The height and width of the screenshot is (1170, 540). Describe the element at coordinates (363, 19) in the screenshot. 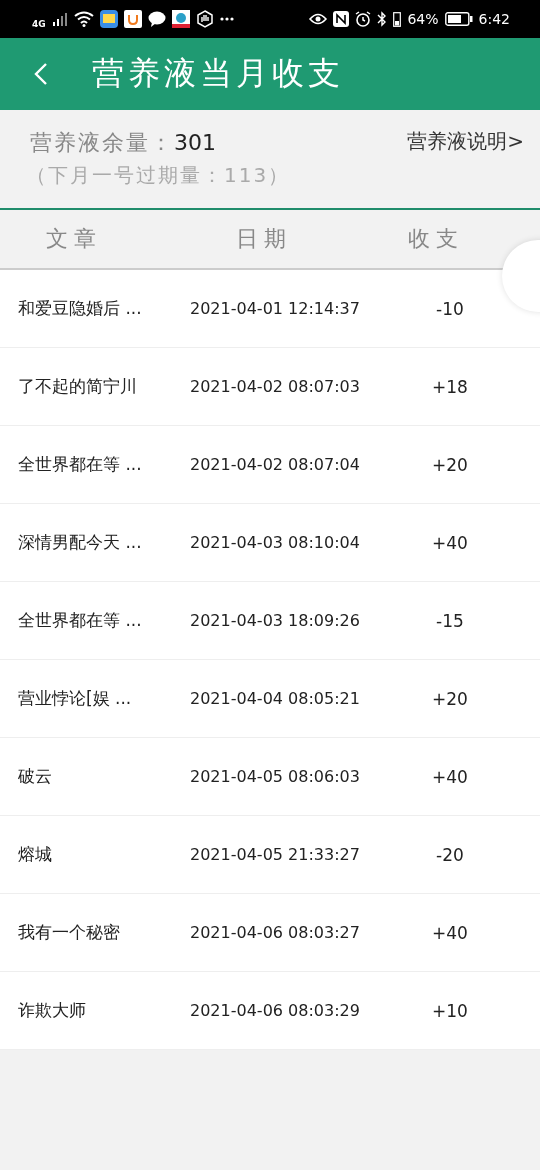

I see `alarm-icon` at that location.